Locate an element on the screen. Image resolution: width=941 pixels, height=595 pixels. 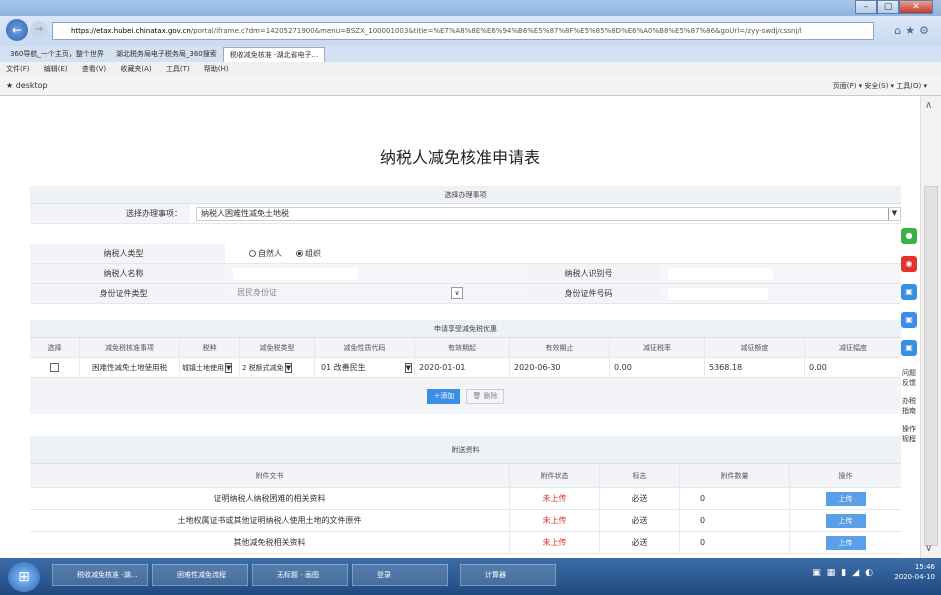
tab-360-home: 360导航_一个主页，整个世界 is located at coordinates (57, 54).